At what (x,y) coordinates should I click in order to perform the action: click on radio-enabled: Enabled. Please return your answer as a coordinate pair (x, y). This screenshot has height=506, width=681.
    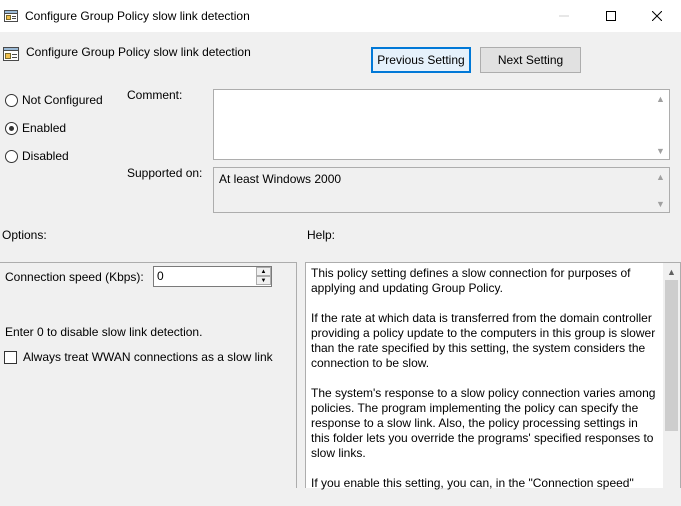
    Looking at the image, I should click on (35, 128).